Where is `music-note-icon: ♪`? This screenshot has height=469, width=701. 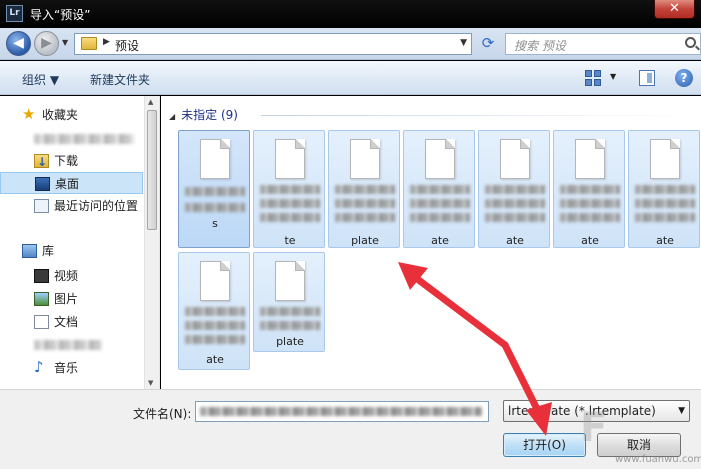
music-note-icon: ♪ is located at coordinates (39, 367).